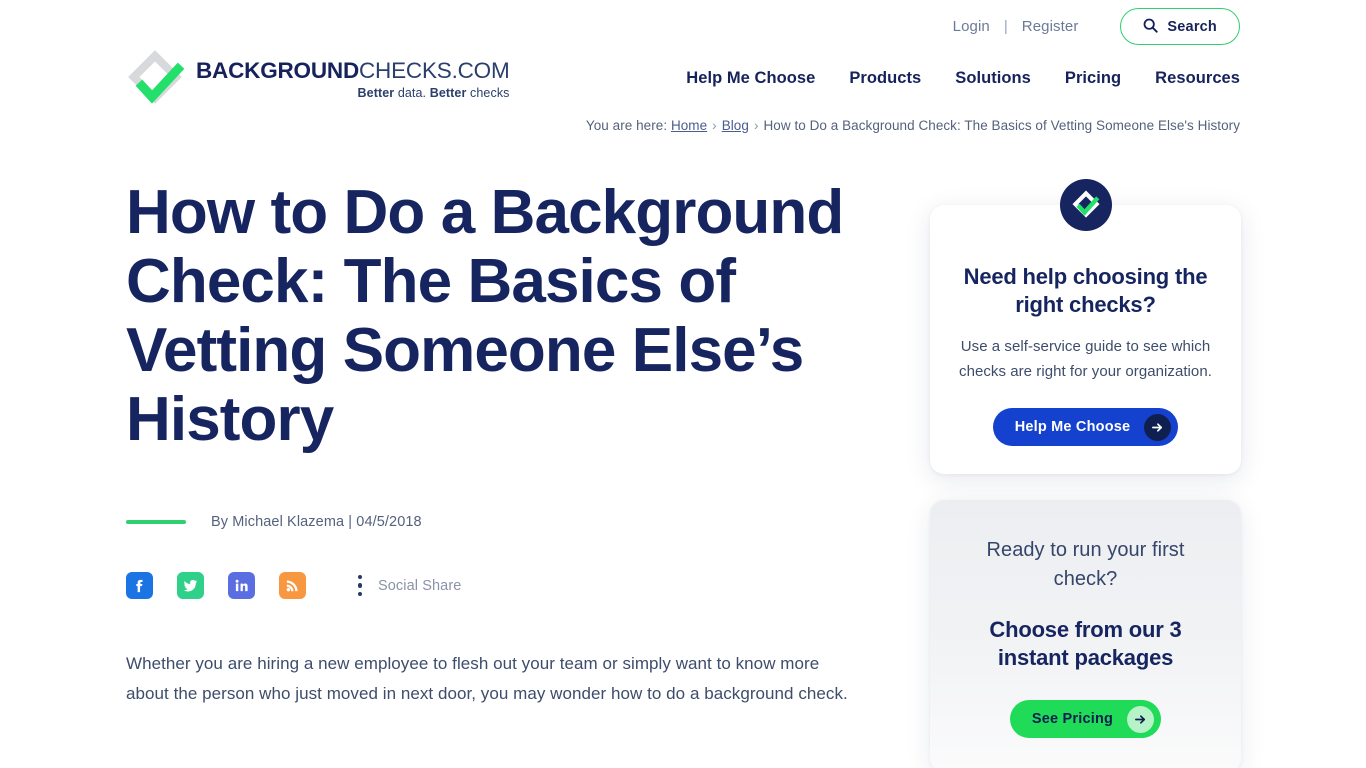 This screenshot has height=768, width=1366. What do you see at coordinates (1085, 290) in the screenshot?
I see `help-card-title: Need help choosing the right checks?` at bounding box center [1085, 290].